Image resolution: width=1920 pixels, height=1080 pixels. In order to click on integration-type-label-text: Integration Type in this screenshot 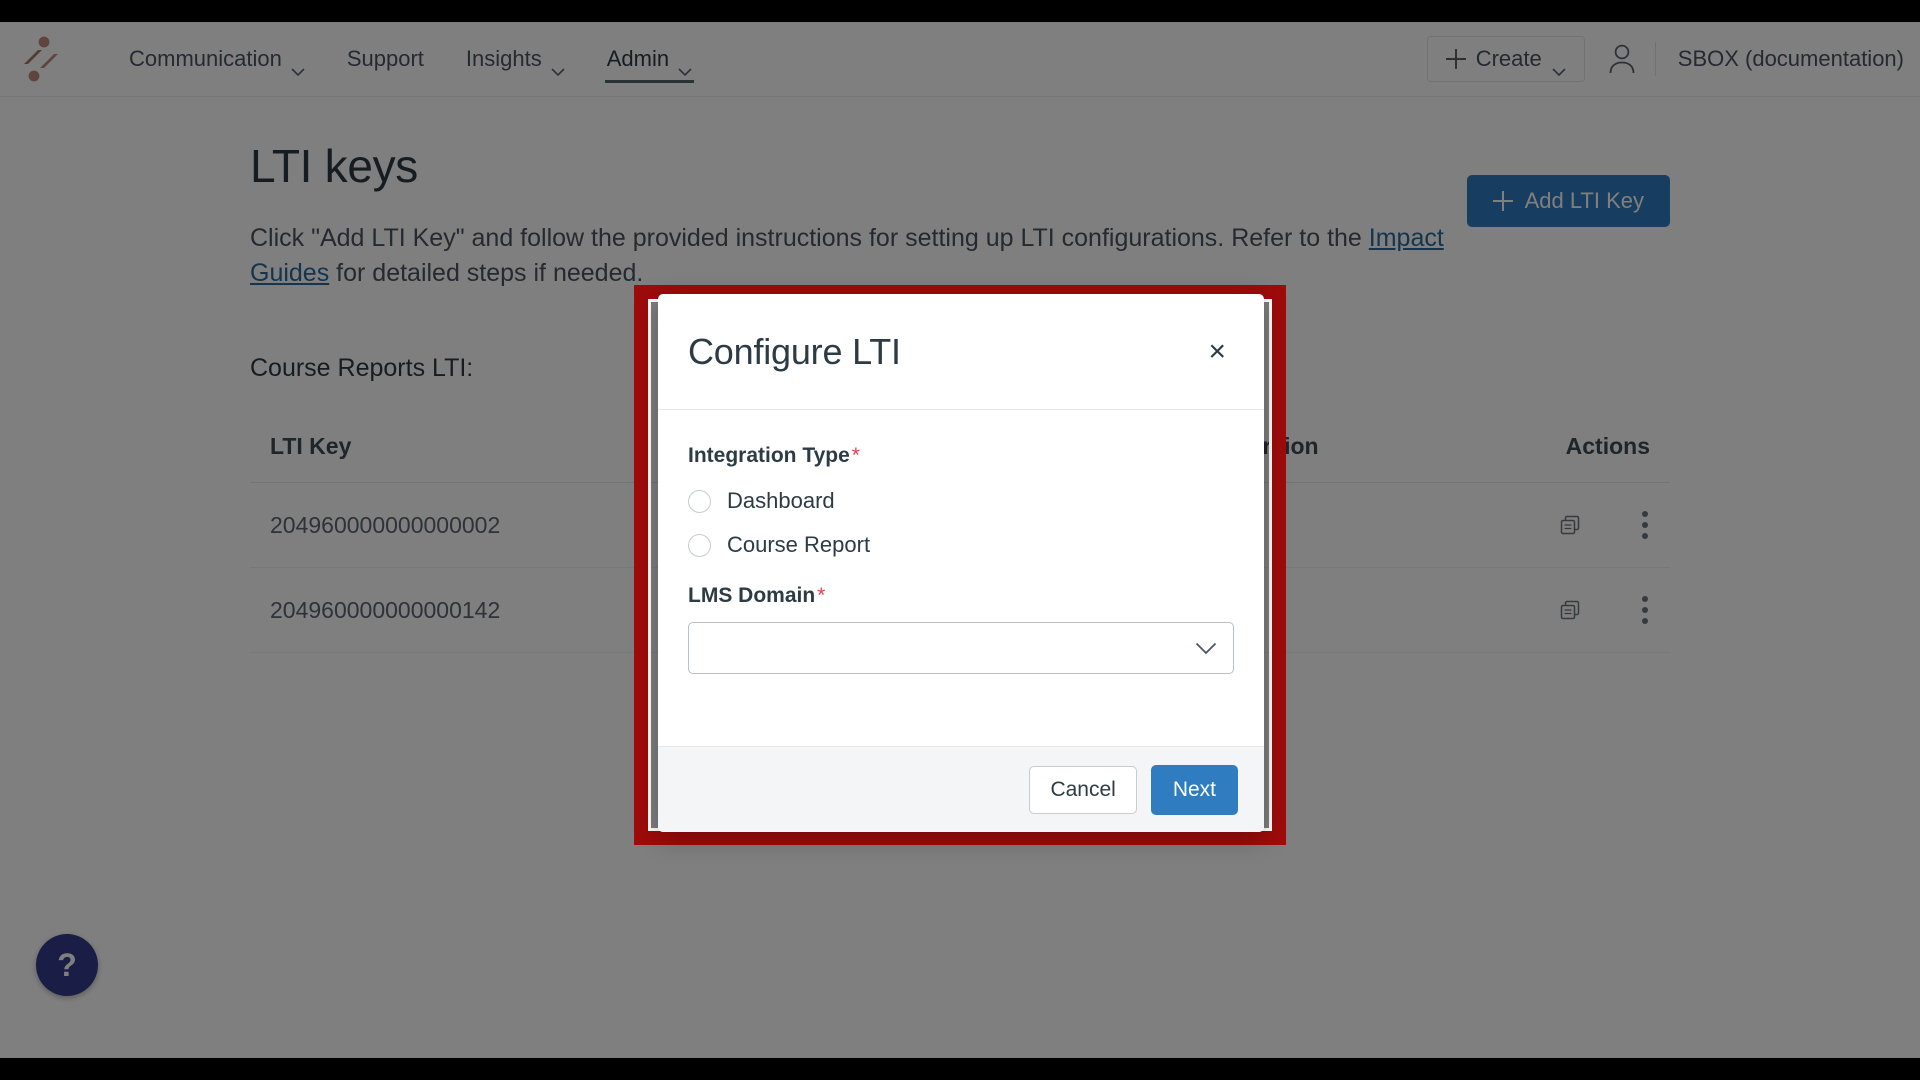, I will do `click(769, 455)`.